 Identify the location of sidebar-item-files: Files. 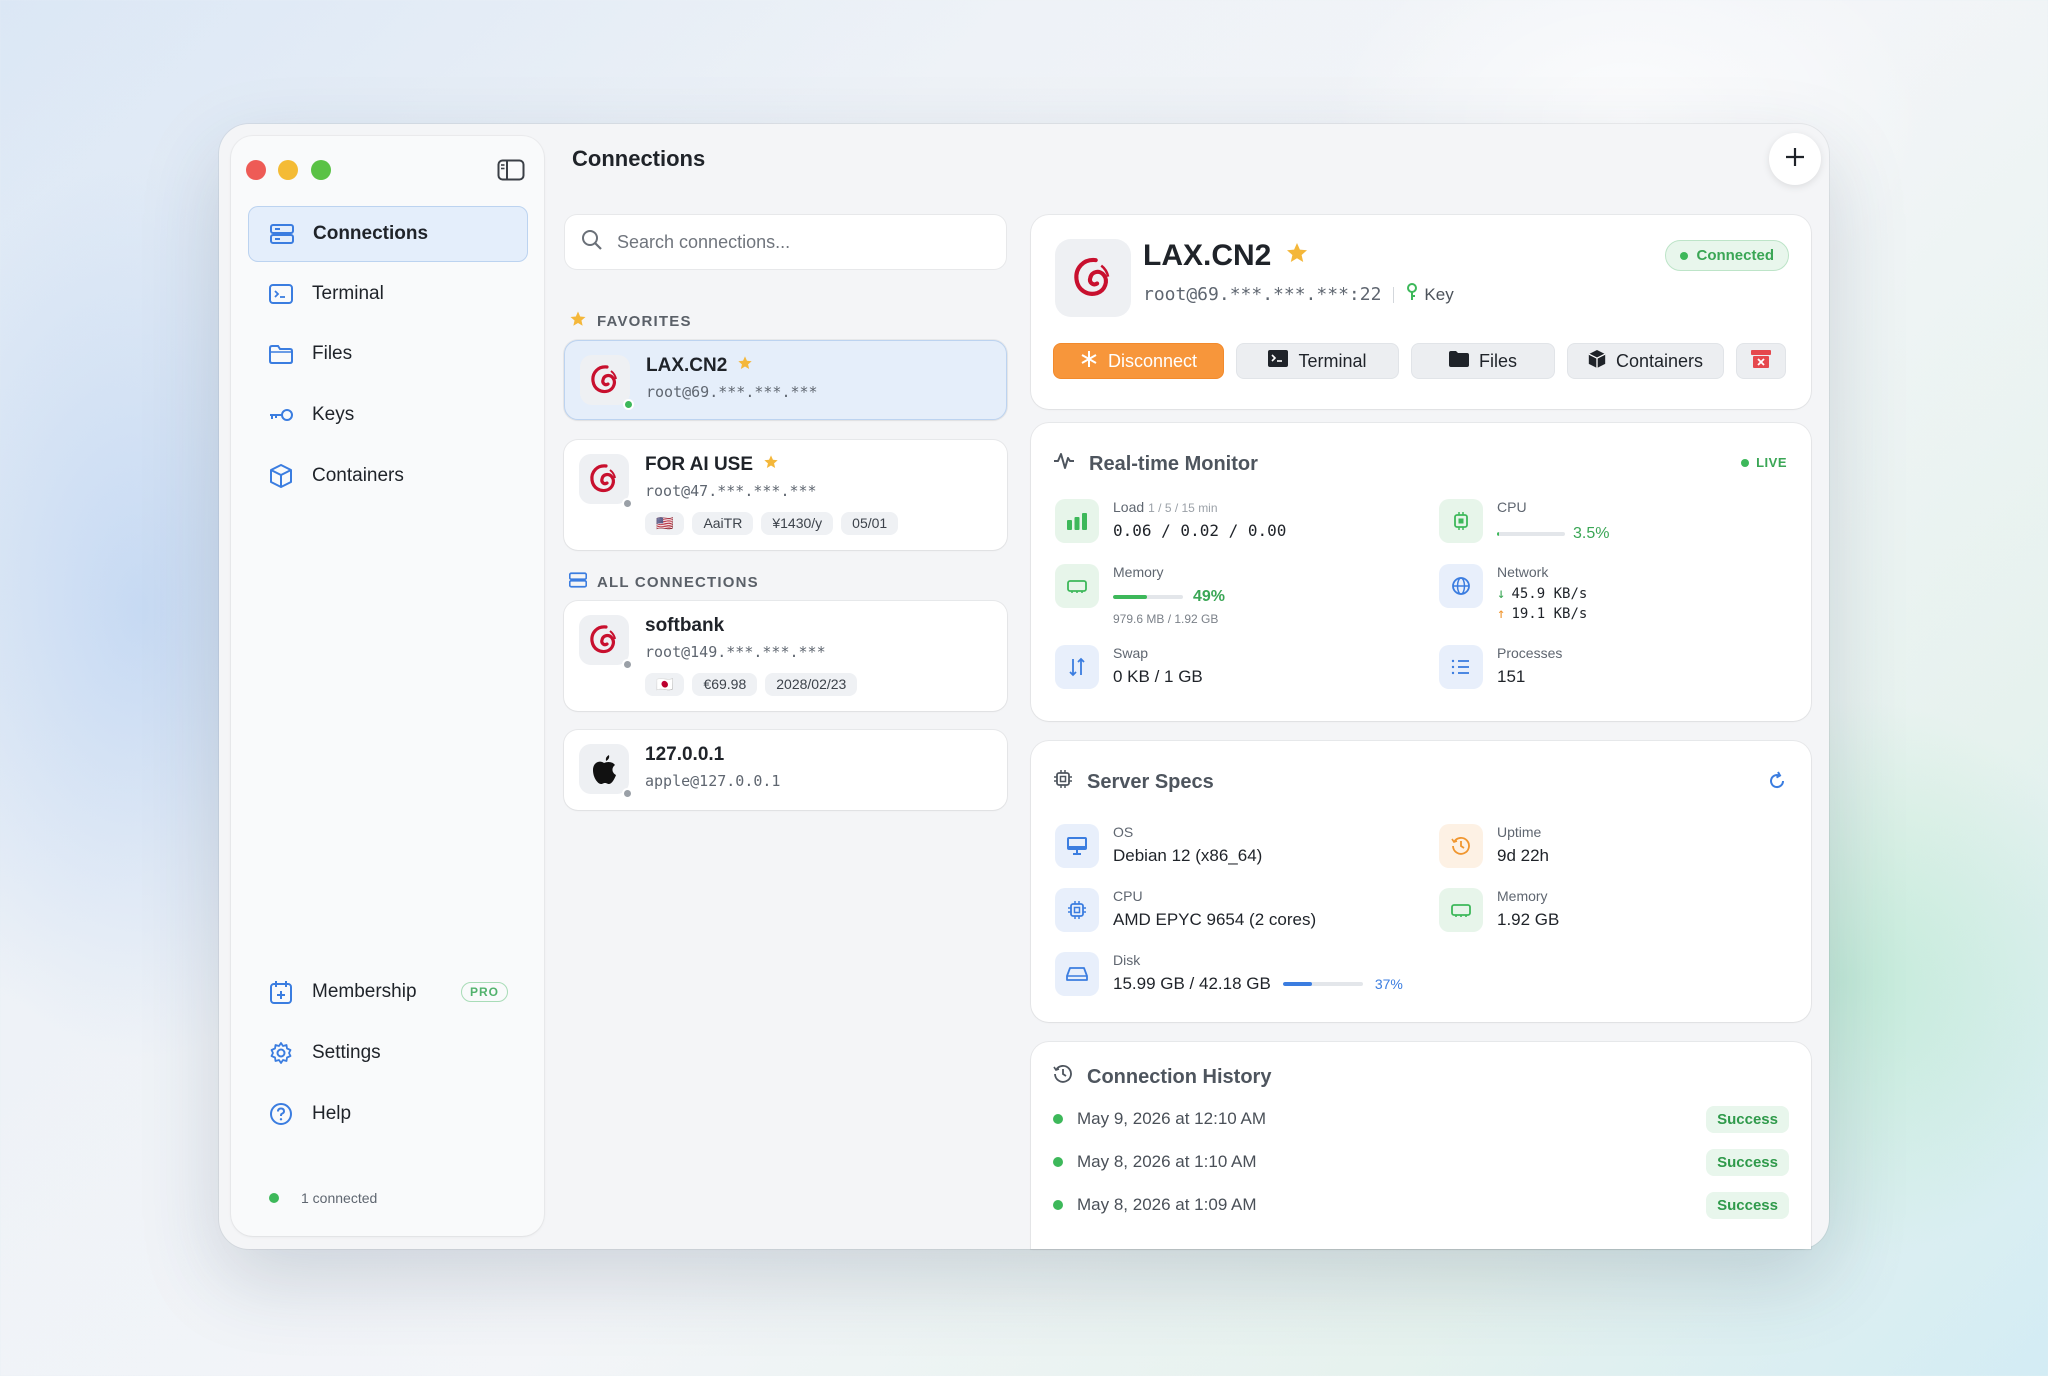
(388, 354).